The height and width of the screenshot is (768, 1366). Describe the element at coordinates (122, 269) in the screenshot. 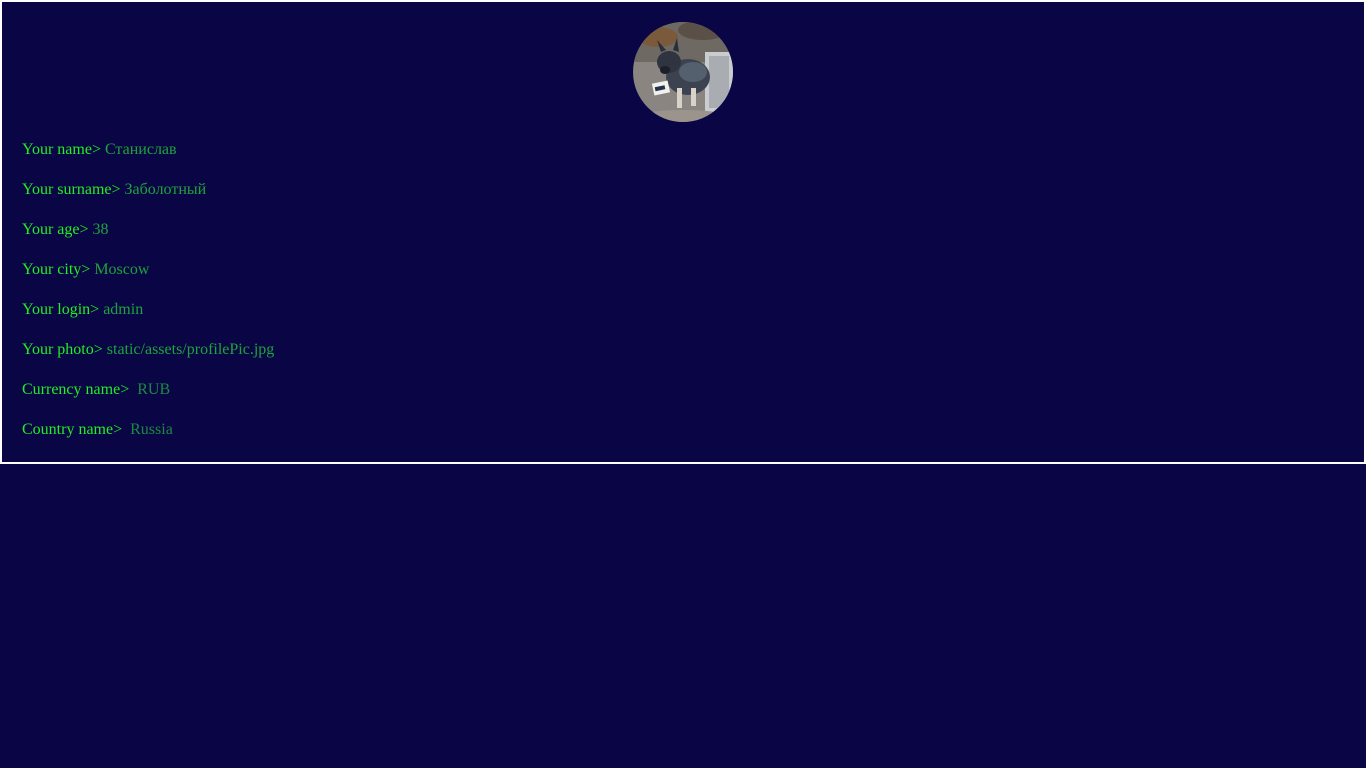

I see `city-value: Moscow` at that location.